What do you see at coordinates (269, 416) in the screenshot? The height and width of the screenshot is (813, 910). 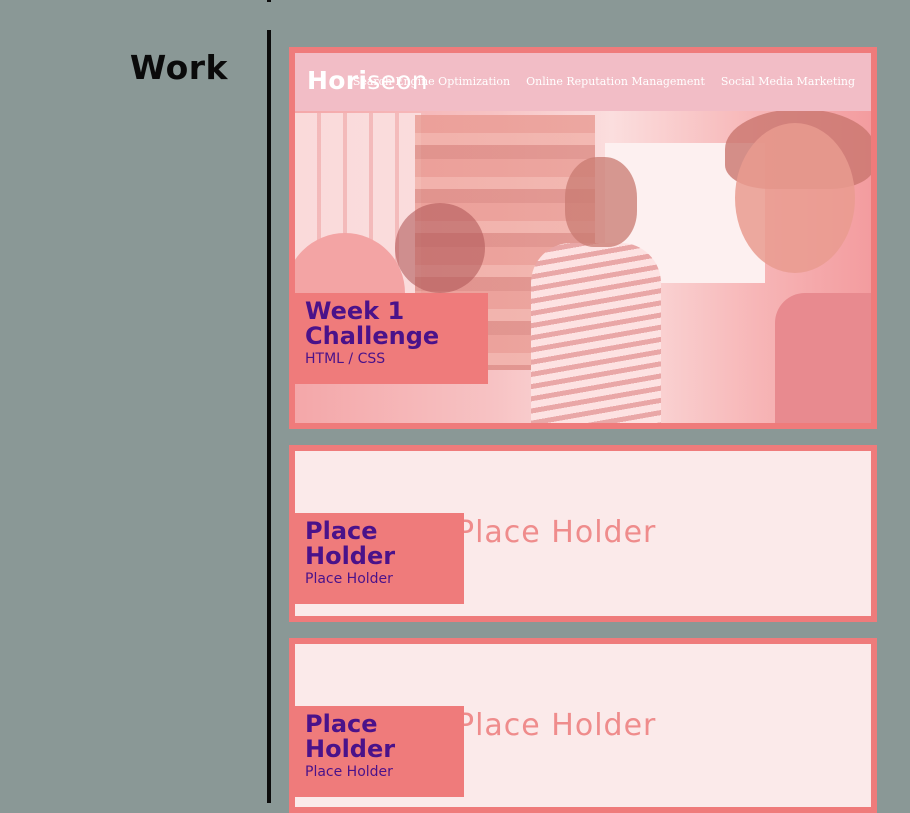 I see `section-divider` at bounding box center [269, 416].